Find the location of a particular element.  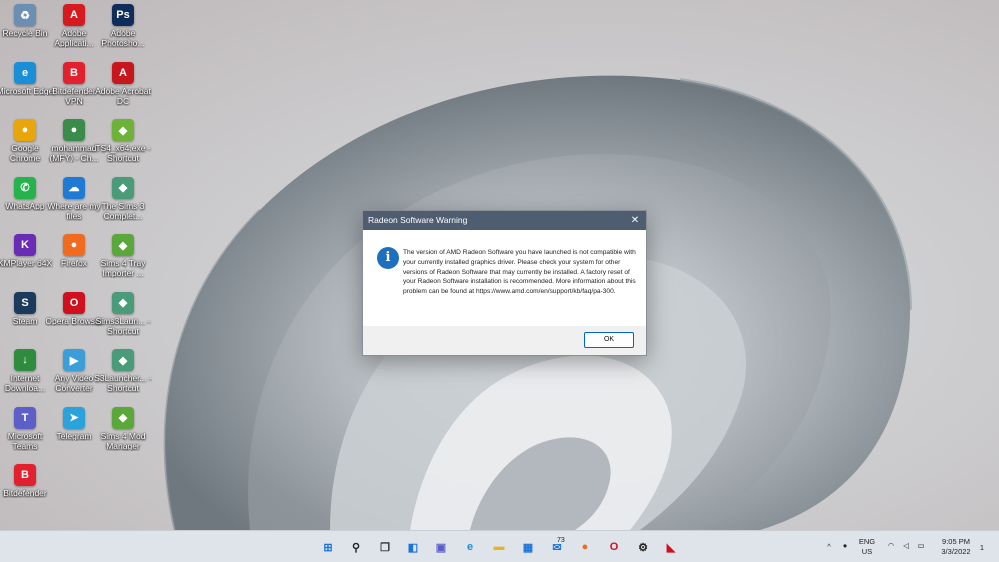

desktop-shortcut: ♻ Recycle Bin is located at coordinates (25, 32).